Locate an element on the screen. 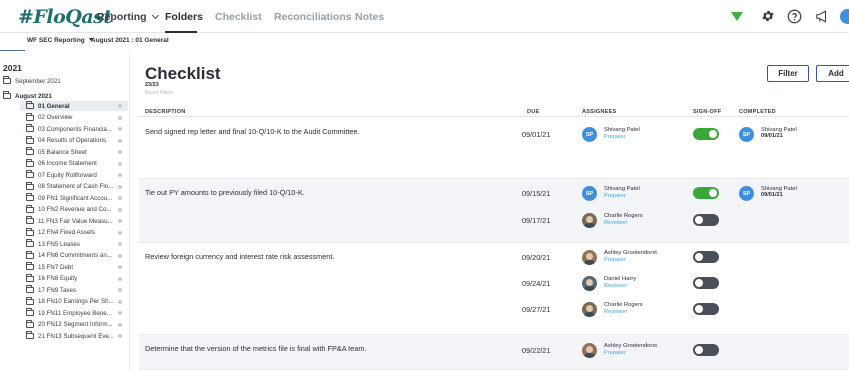 Image resolution: width=849 pixels, height=370 pixels. nav-folders: Folders is located at coordinates (184, 17).